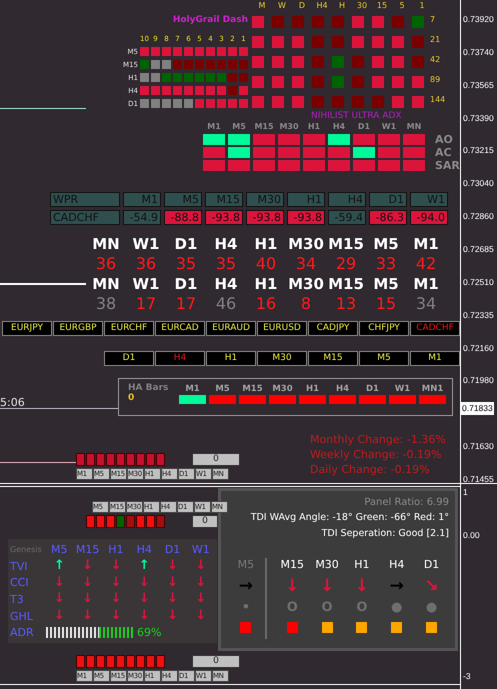 This screenshot has width=497, height=689. I want to click on pair-button: CHFJPY, so click(384, 328).